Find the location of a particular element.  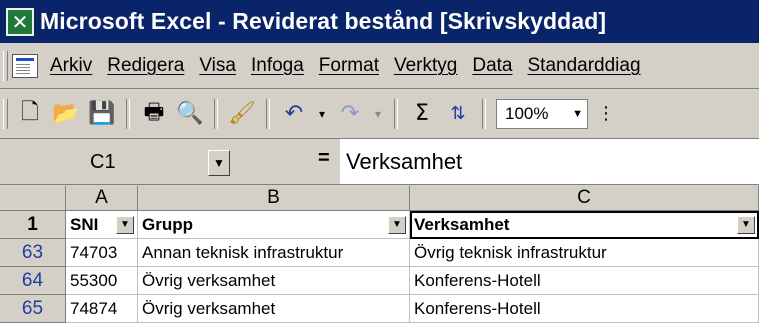

column-header-c: C is located at coordinates (584, 198).